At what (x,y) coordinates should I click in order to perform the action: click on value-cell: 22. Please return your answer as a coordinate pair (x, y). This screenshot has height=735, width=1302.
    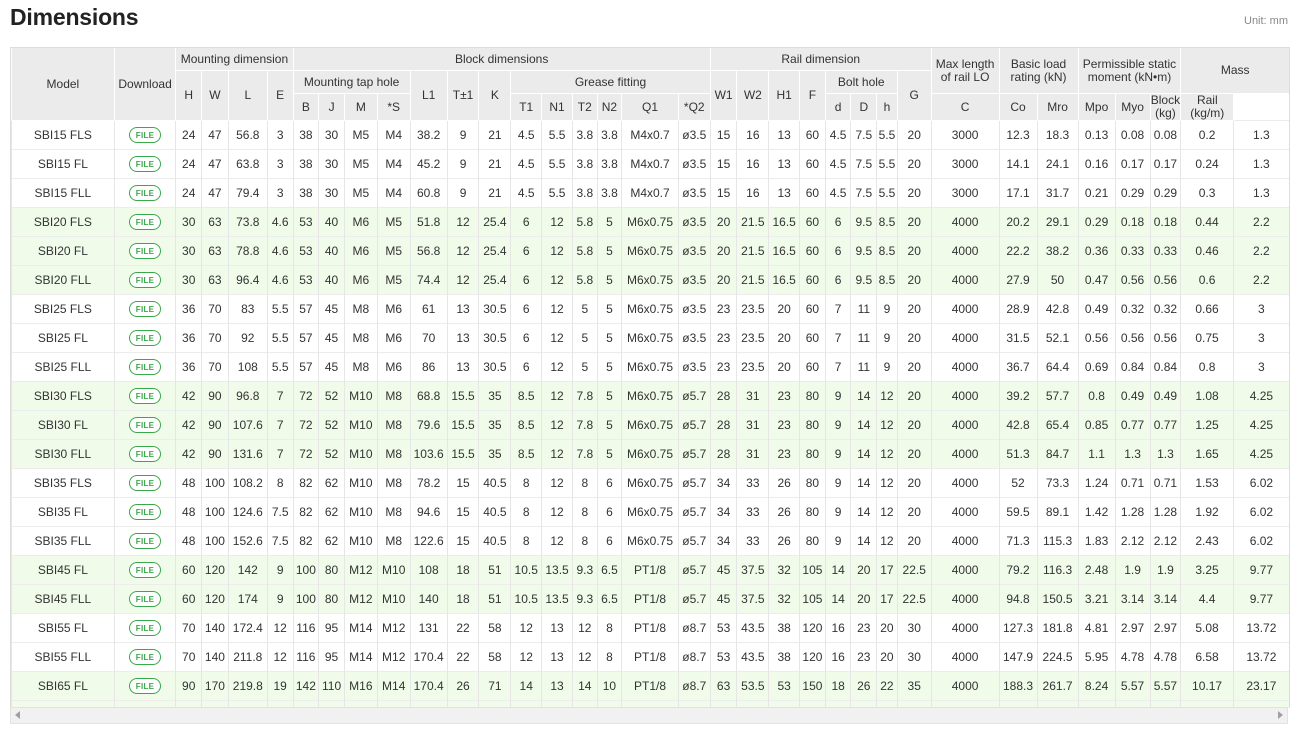
    Looking at the image, I should click on (462, 657).